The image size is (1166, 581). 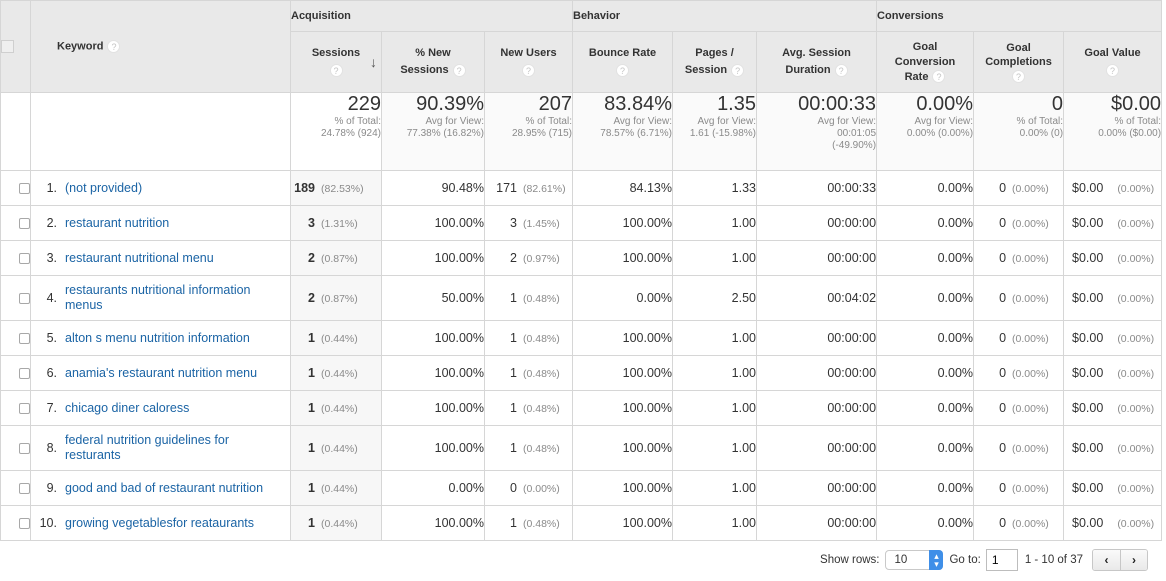 I want to click on select-all-checkbox, so click(x=7, y=46).